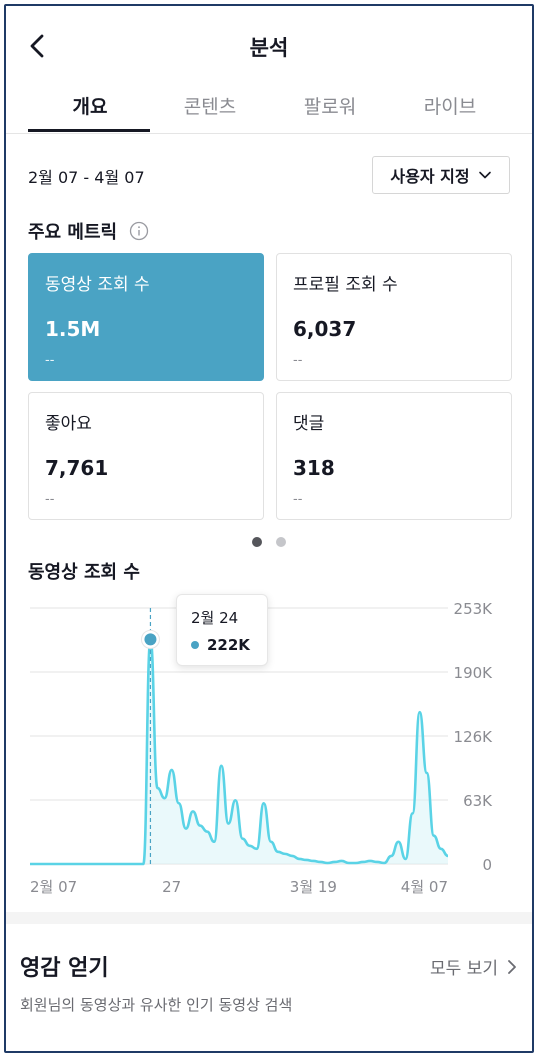 Image resolution: width=546 pixels, height=1062 pixels. I want to click on metric-label: 댓글, so click(309, 424).